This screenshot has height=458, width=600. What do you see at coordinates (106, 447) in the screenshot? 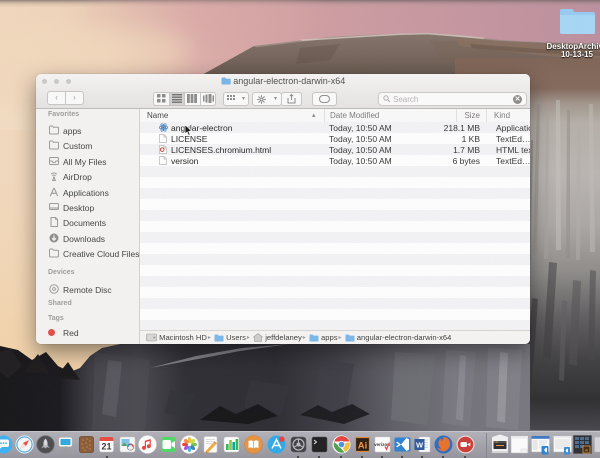
I see `svg-text: 21` at bounding box center [106, 447].